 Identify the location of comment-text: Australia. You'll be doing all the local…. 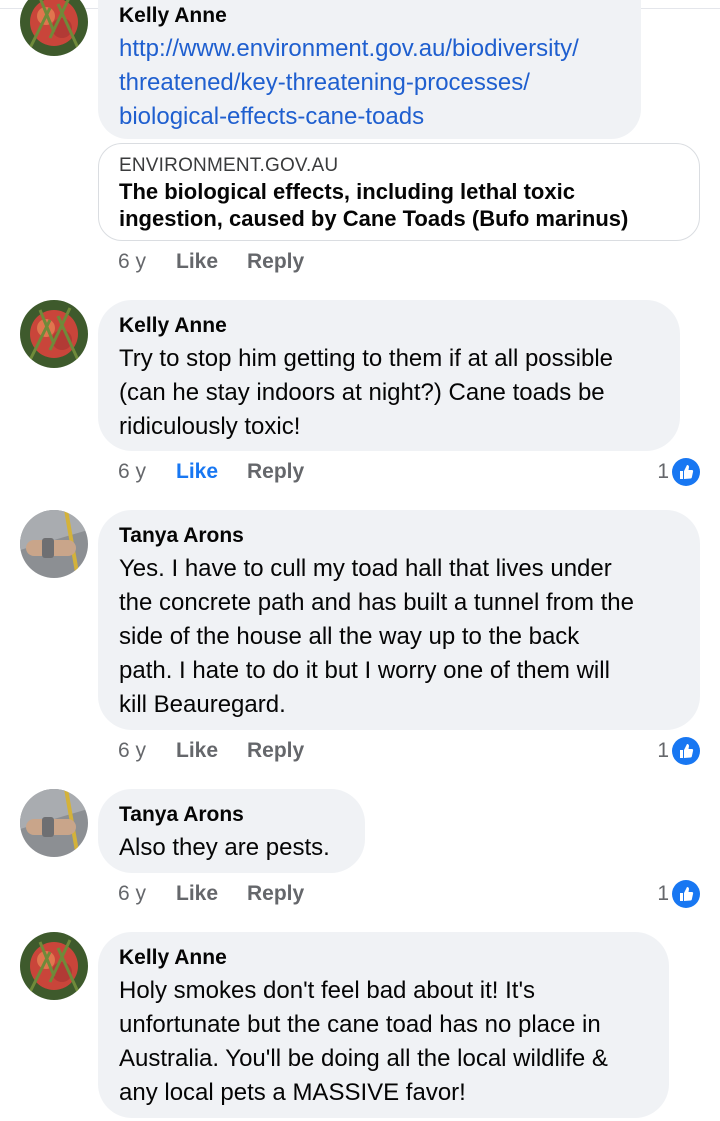
(363, 1058).